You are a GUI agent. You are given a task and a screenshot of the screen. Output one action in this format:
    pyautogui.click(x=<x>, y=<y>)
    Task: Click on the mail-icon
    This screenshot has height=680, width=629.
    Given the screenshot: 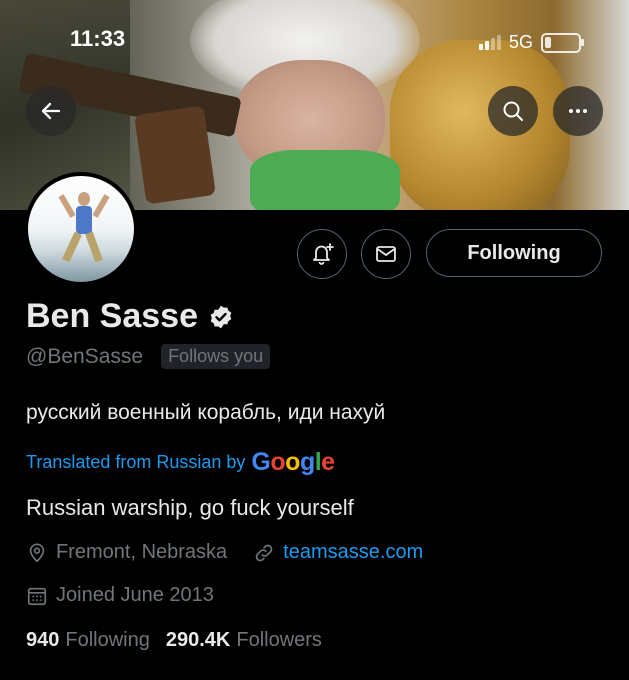 What is the action you would take?
    pyautogui.click(x=386, y=254)
    